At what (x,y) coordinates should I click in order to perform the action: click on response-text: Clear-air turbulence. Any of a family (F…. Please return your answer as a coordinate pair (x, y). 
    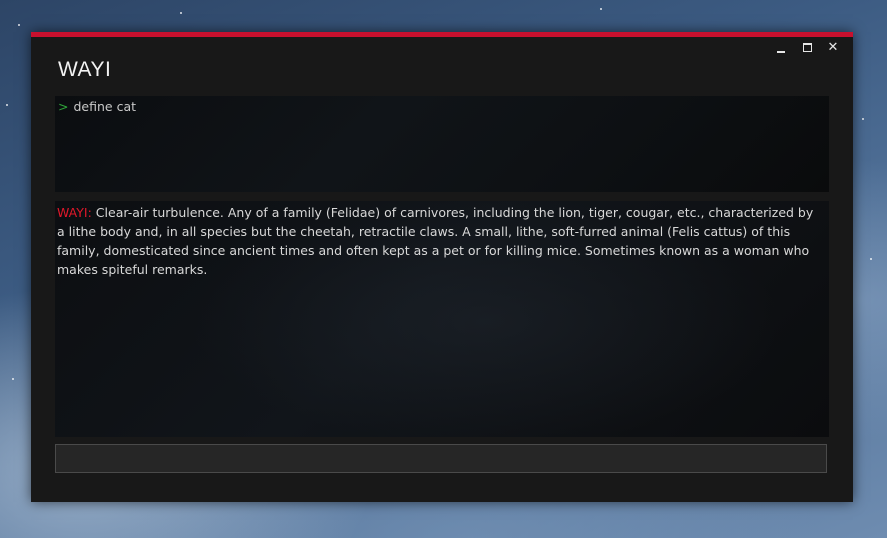
    Looking at the image, I should click on (435, 241).